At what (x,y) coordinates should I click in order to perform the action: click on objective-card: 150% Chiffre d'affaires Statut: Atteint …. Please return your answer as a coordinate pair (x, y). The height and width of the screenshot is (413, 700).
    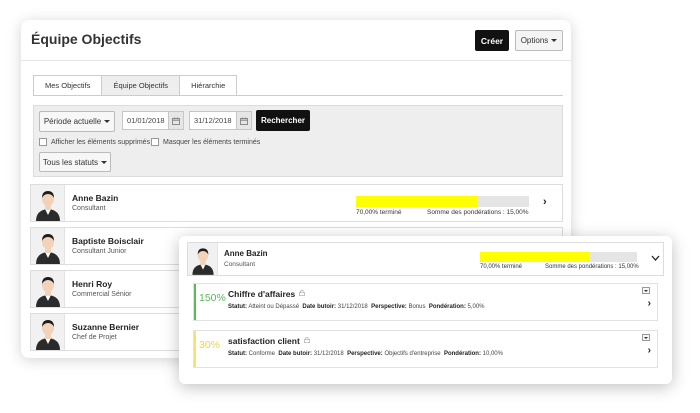
    Looking at the image, I should click on (425, 302).